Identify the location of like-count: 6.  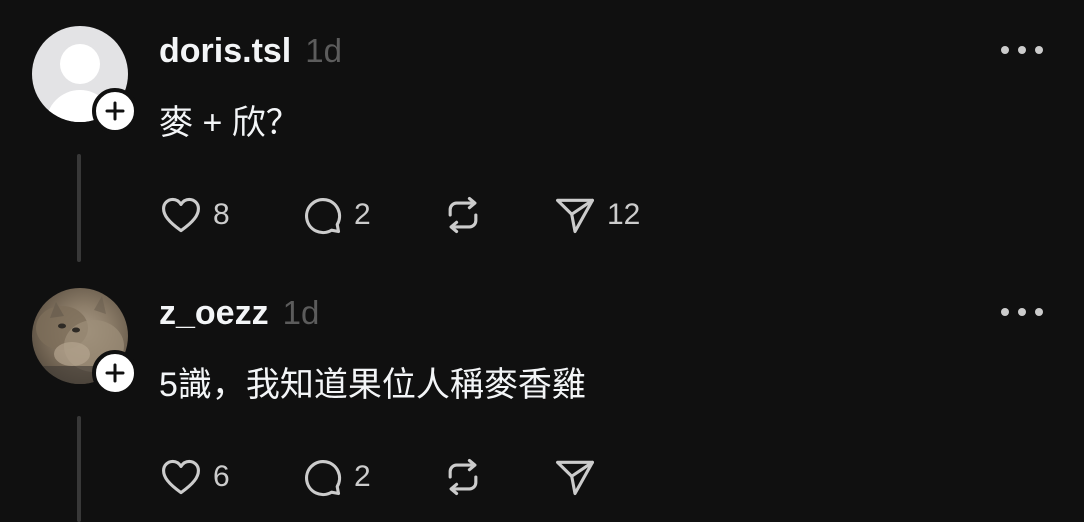
(221, 476).